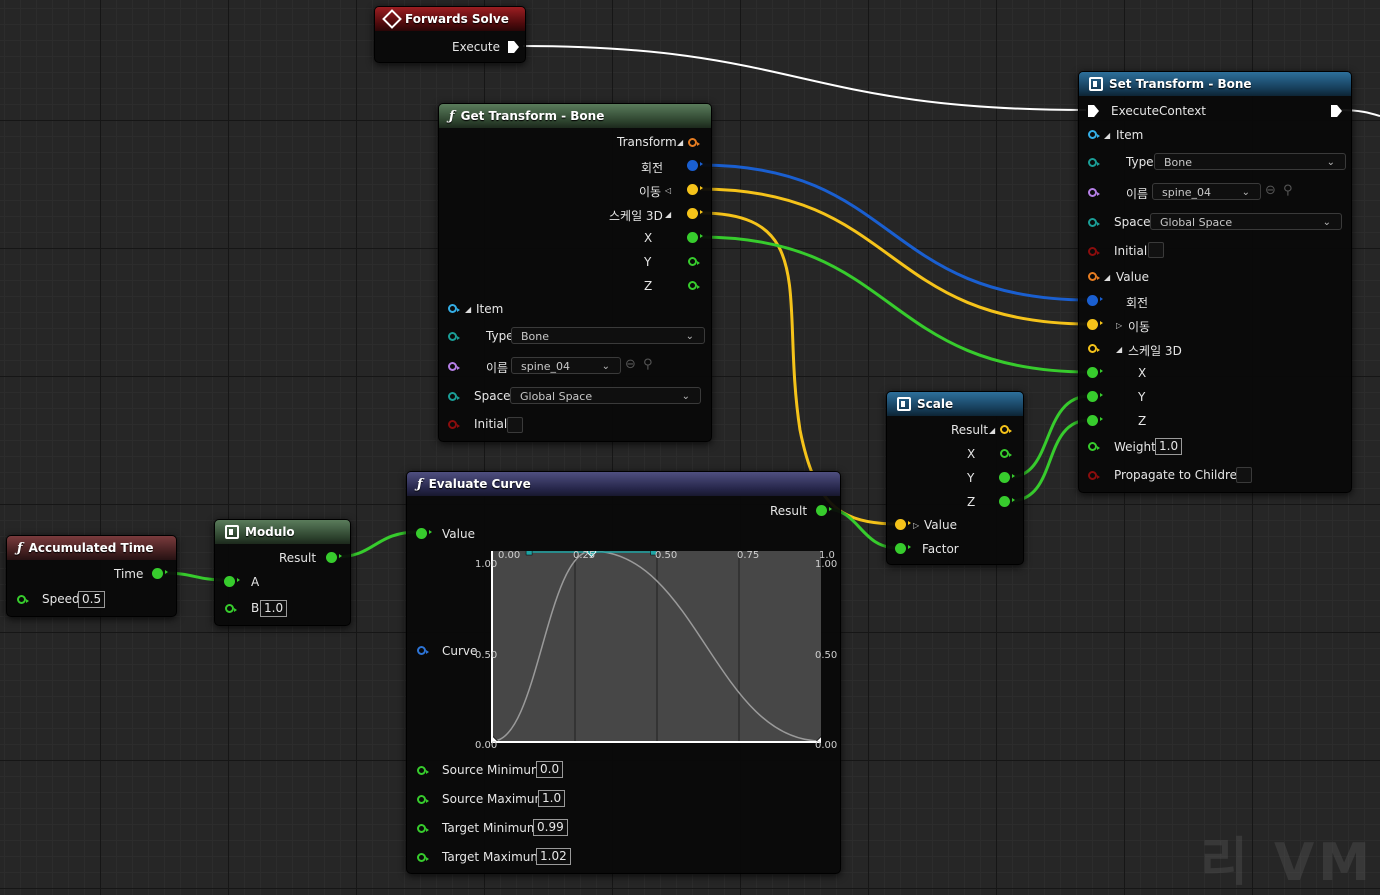 This screenshot has width=1380, height=895. What do you see at coordinates (1095, 324) in the screenshot?
I see `translation-input-pin` at bounding box center [1095, 324].